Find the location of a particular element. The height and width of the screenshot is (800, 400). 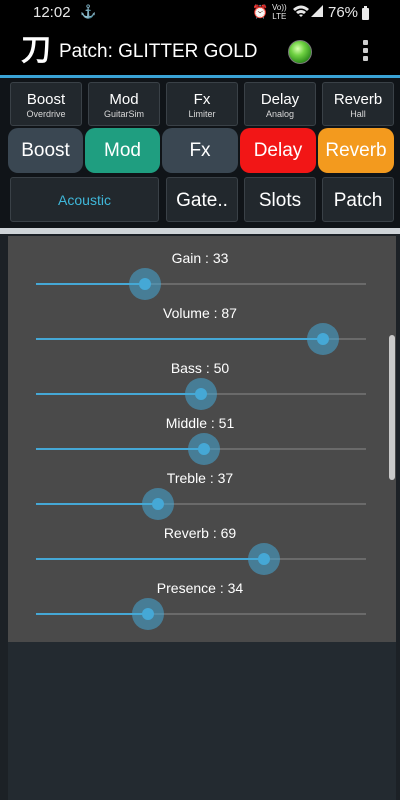

volume-slider-fill is located at coordinates (180, 339).